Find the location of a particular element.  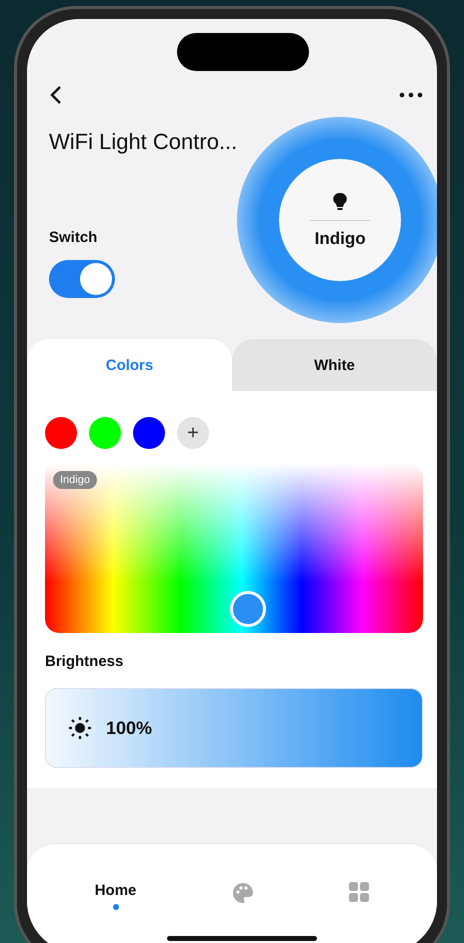

switch-label: Switch is located at coordinates (73, 237).